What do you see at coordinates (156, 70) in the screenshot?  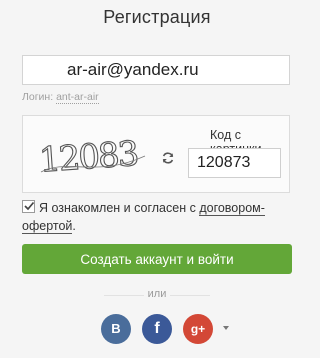 I see `email-input` at bounding box center [156, 70].